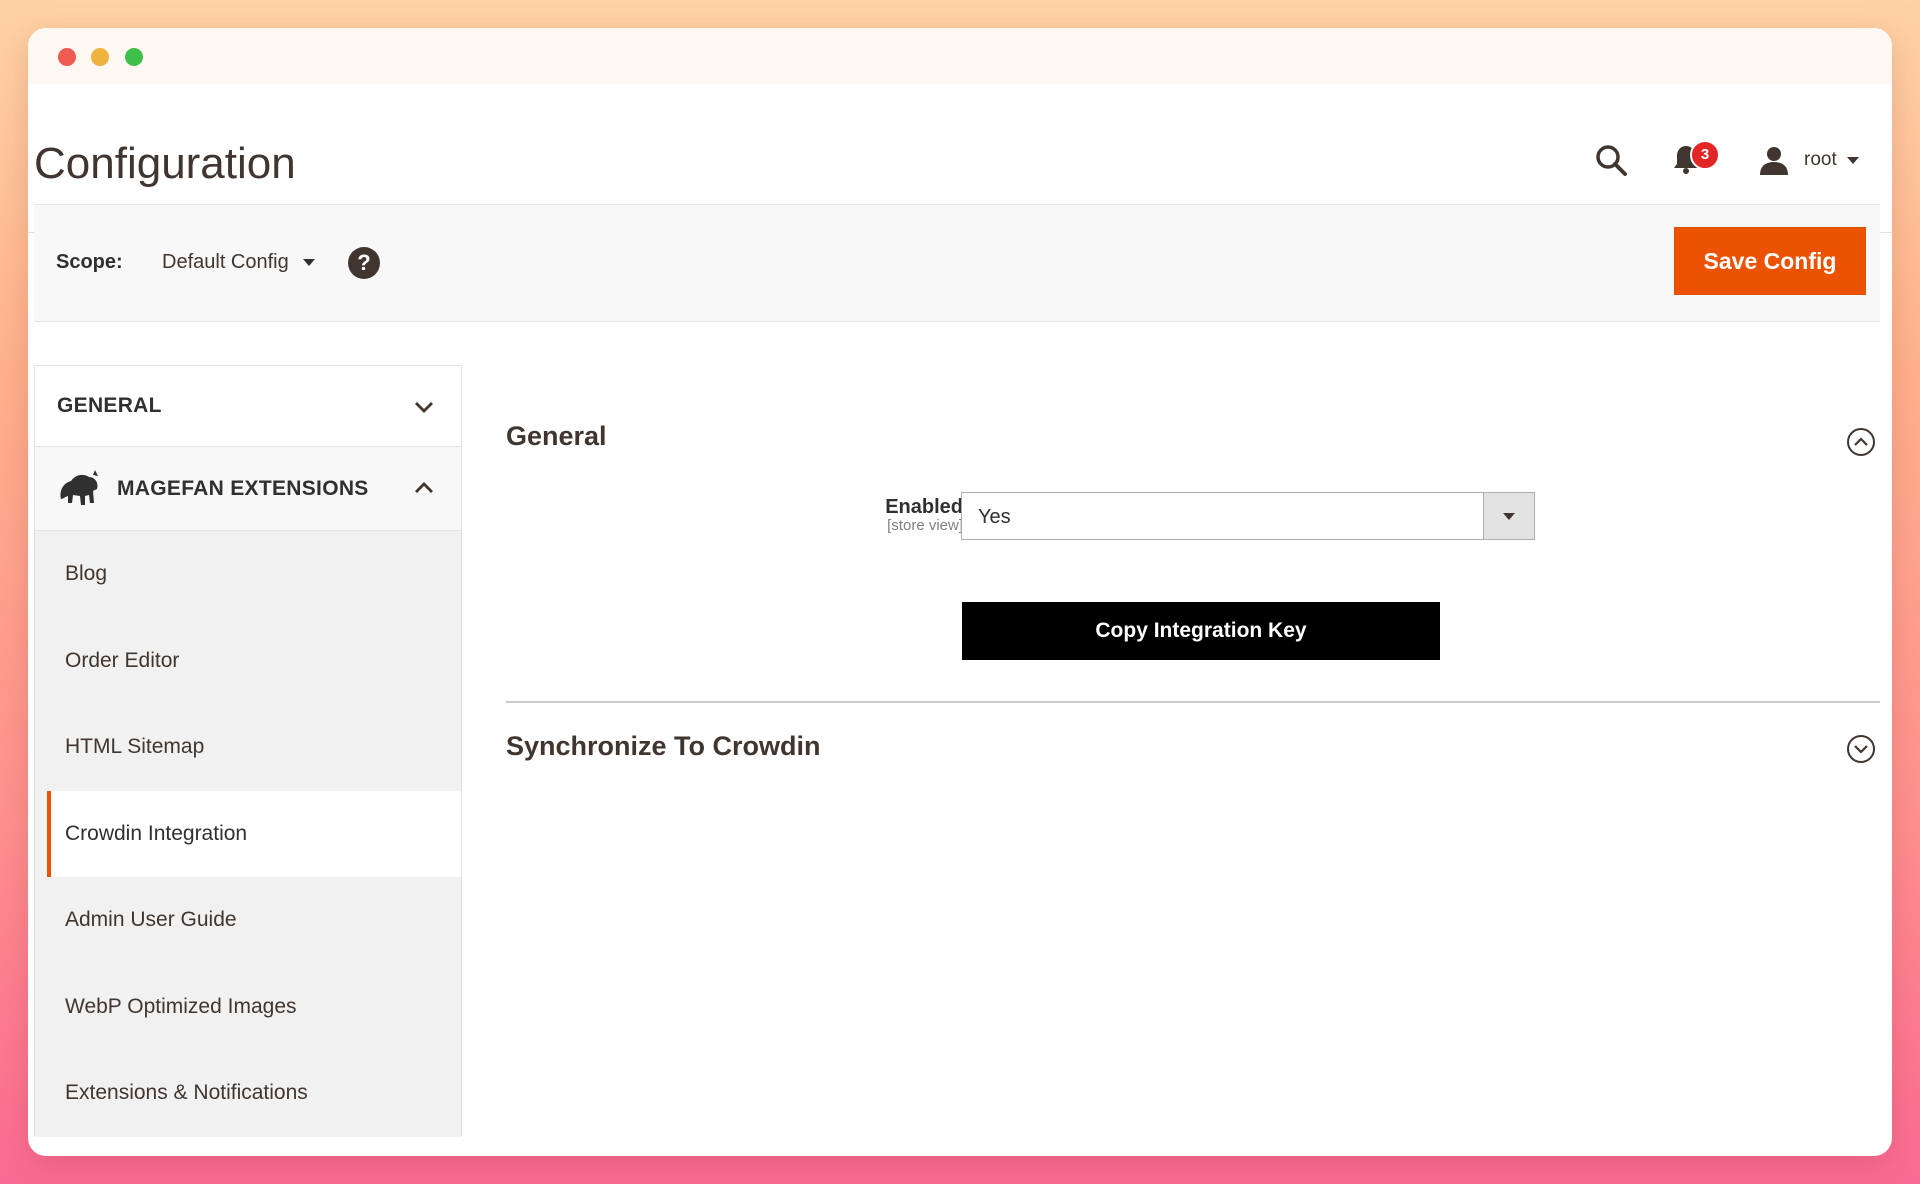 The image size is (1920, 1184). Describe the element at coordinates (165, 163) in the screenshot. I see `page-title: Configuration` at that location.